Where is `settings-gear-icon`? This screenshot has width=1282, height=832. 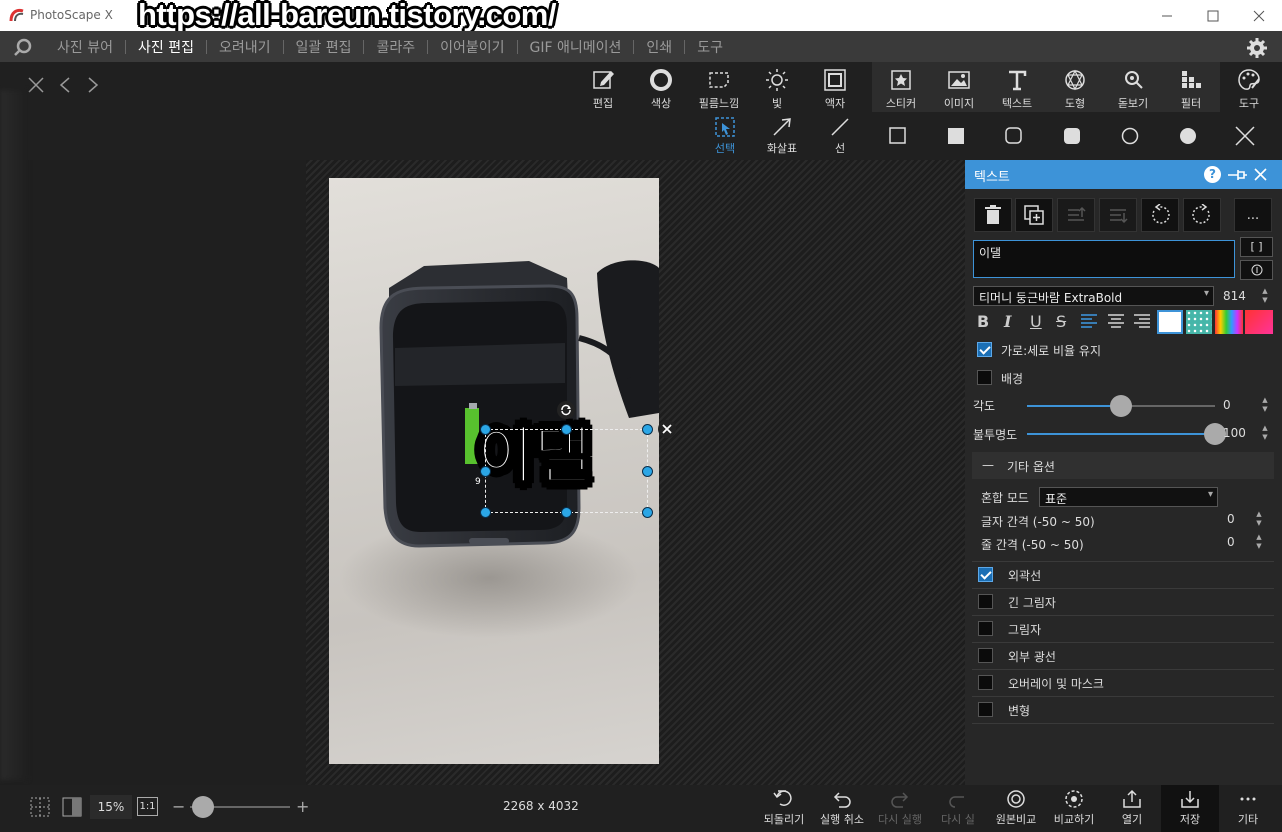
settings-gear-icon is located at coordinates (1257, 48).